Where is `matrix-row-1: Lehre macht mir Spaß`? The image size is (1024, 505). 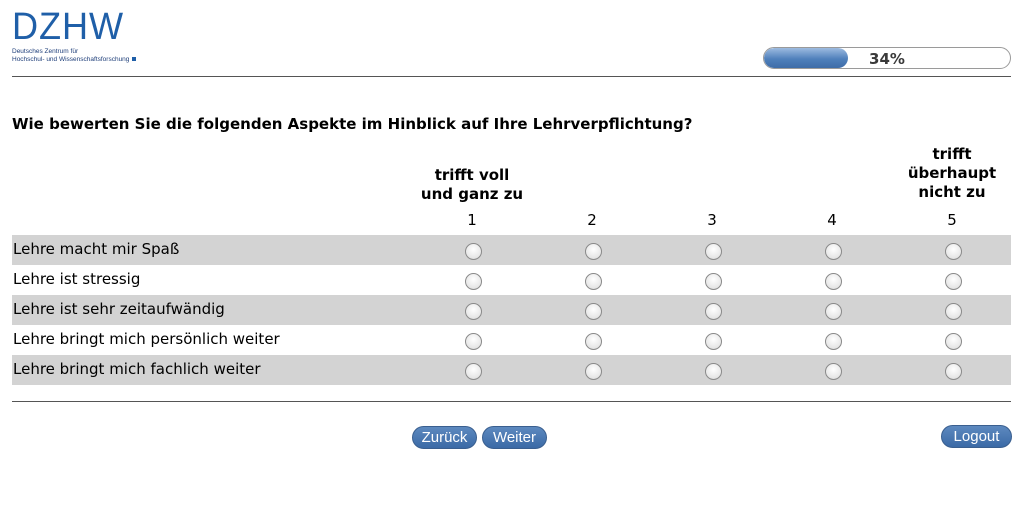 matrix-row-1: Lehre macht mir Spaß is located at coordinates (511, 250).